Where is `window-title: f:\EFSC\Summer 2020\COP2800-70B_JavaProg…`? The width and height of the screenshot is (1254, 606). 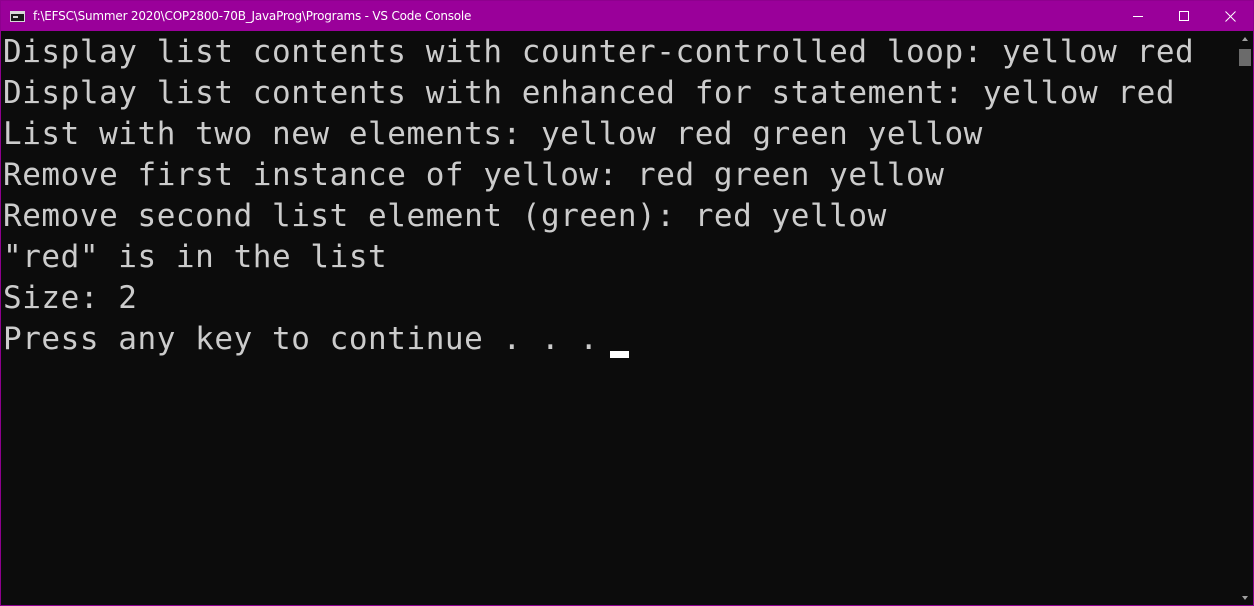
window-title: f:\EFSC\Summer 2020\COP2800-70B_JavaProg… is located at coordinates (252, 16).